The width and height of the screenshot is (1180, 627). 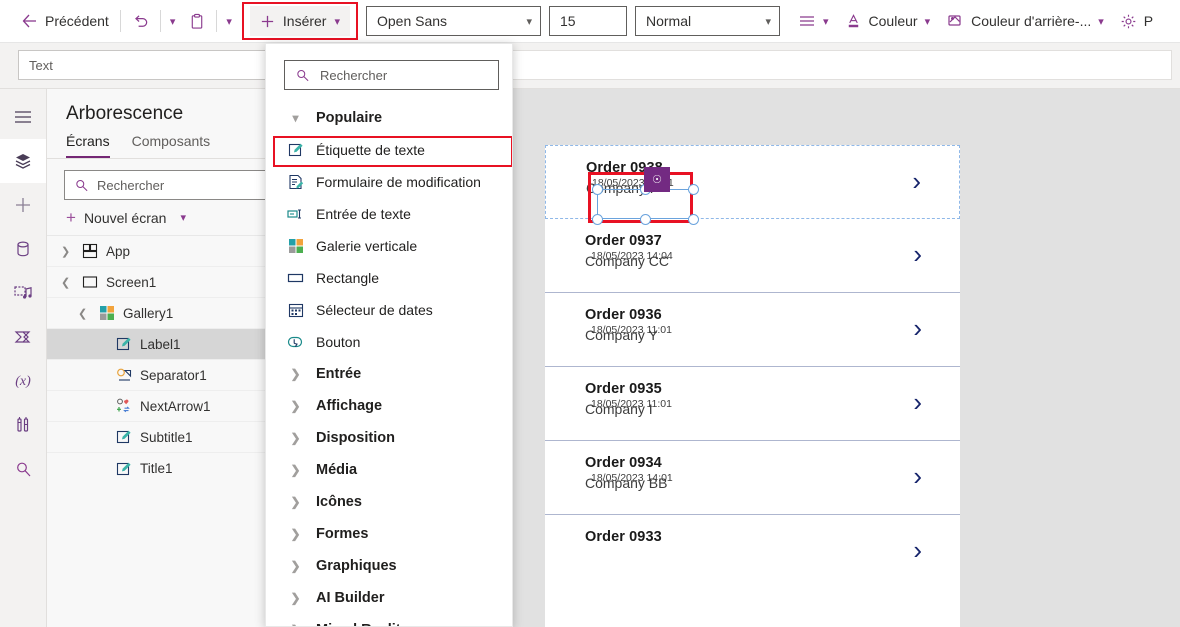 I want to click on insert-item-vertical-gallery: Galerie verticale, so click(x=389, y=246).